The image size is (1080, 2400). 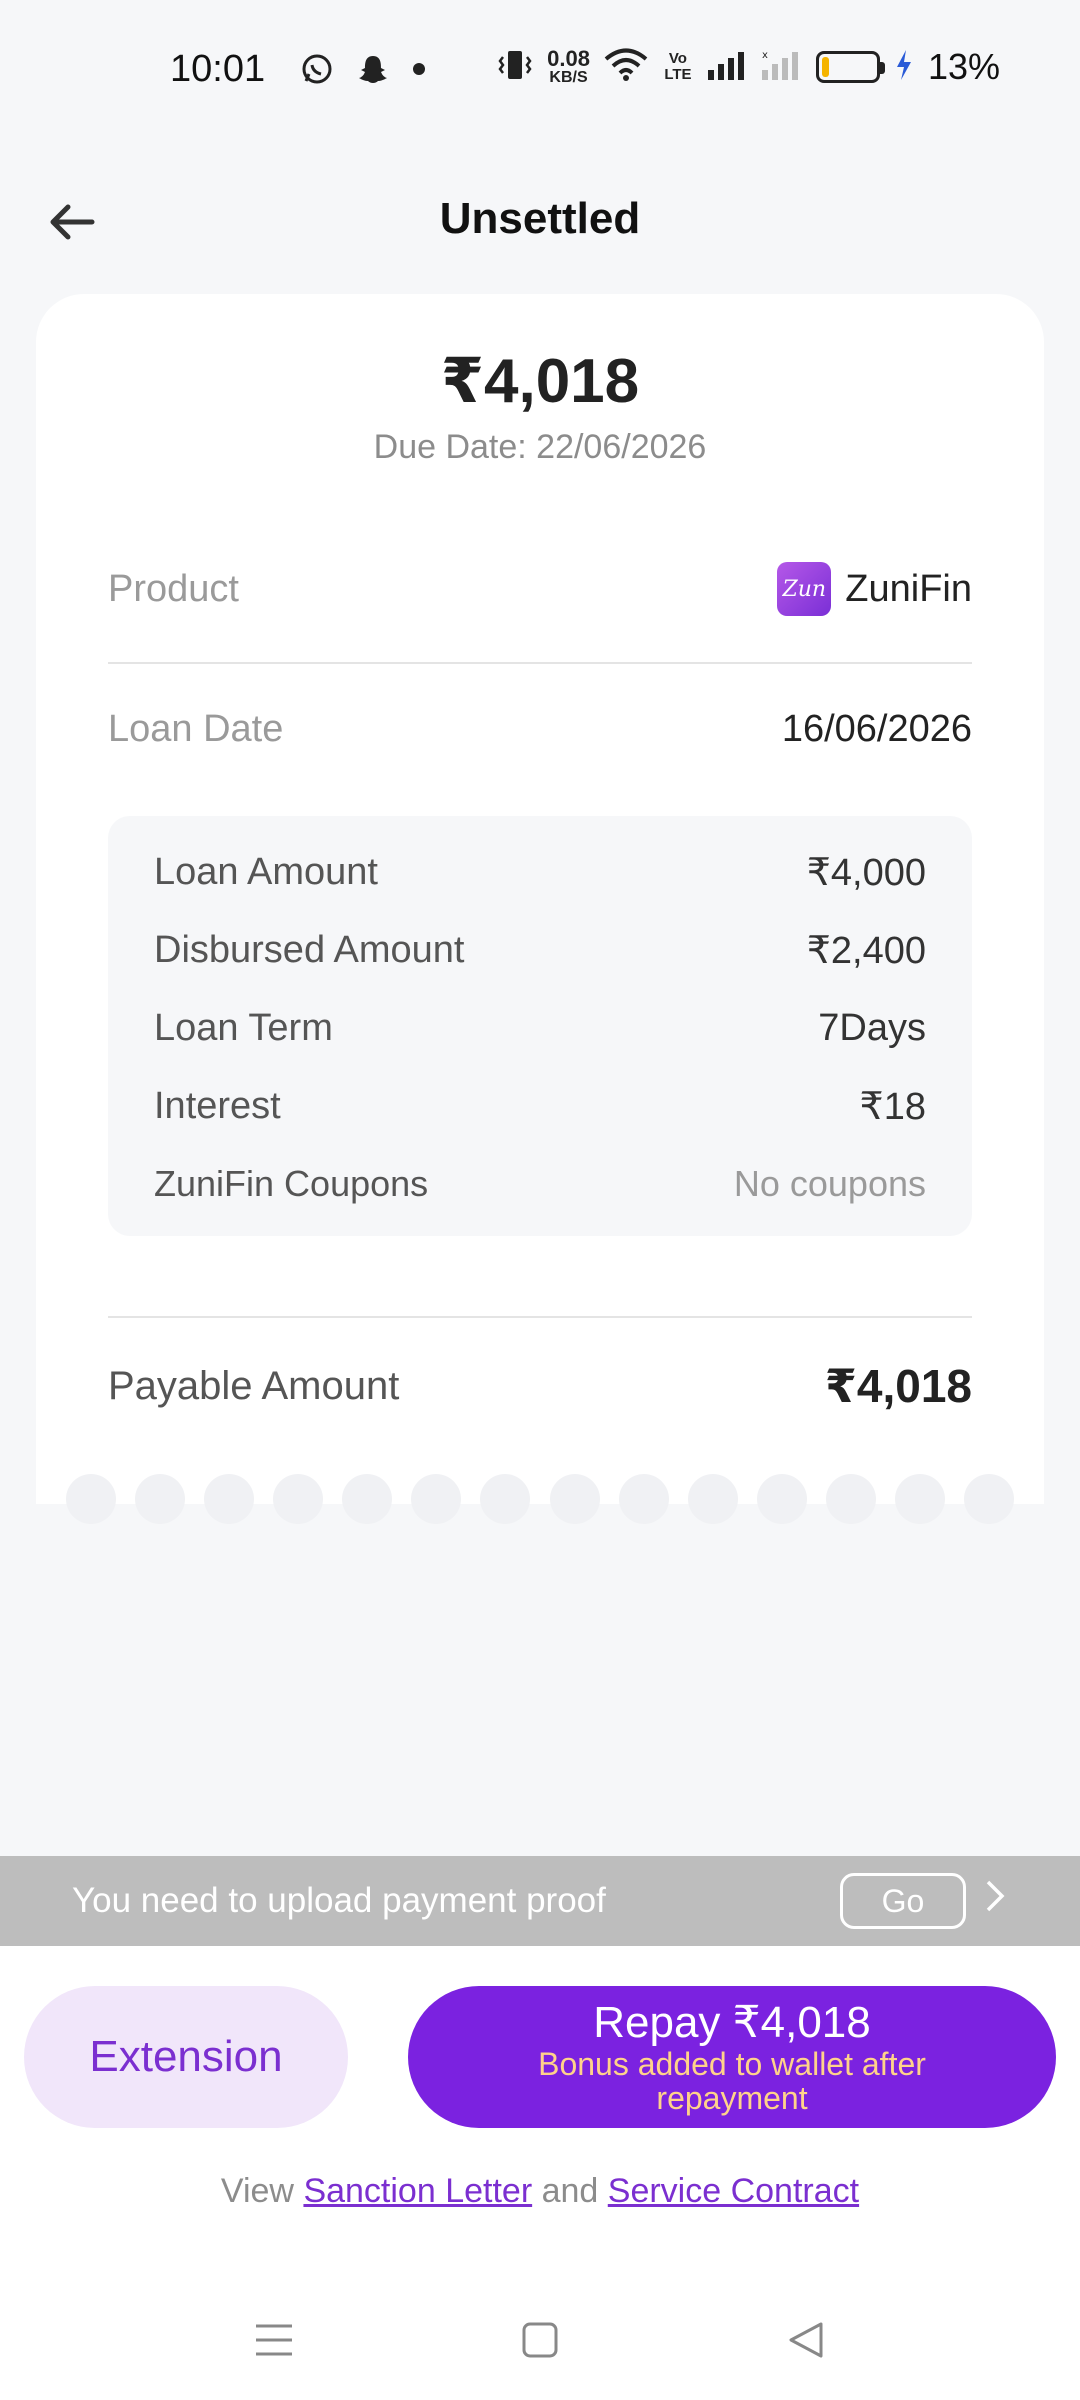 What do you see at coordinates (339, 1900) in the screenshot?
I see `upload-proof-text: You need to upload payment proof` at bounding box center [339, 1900].